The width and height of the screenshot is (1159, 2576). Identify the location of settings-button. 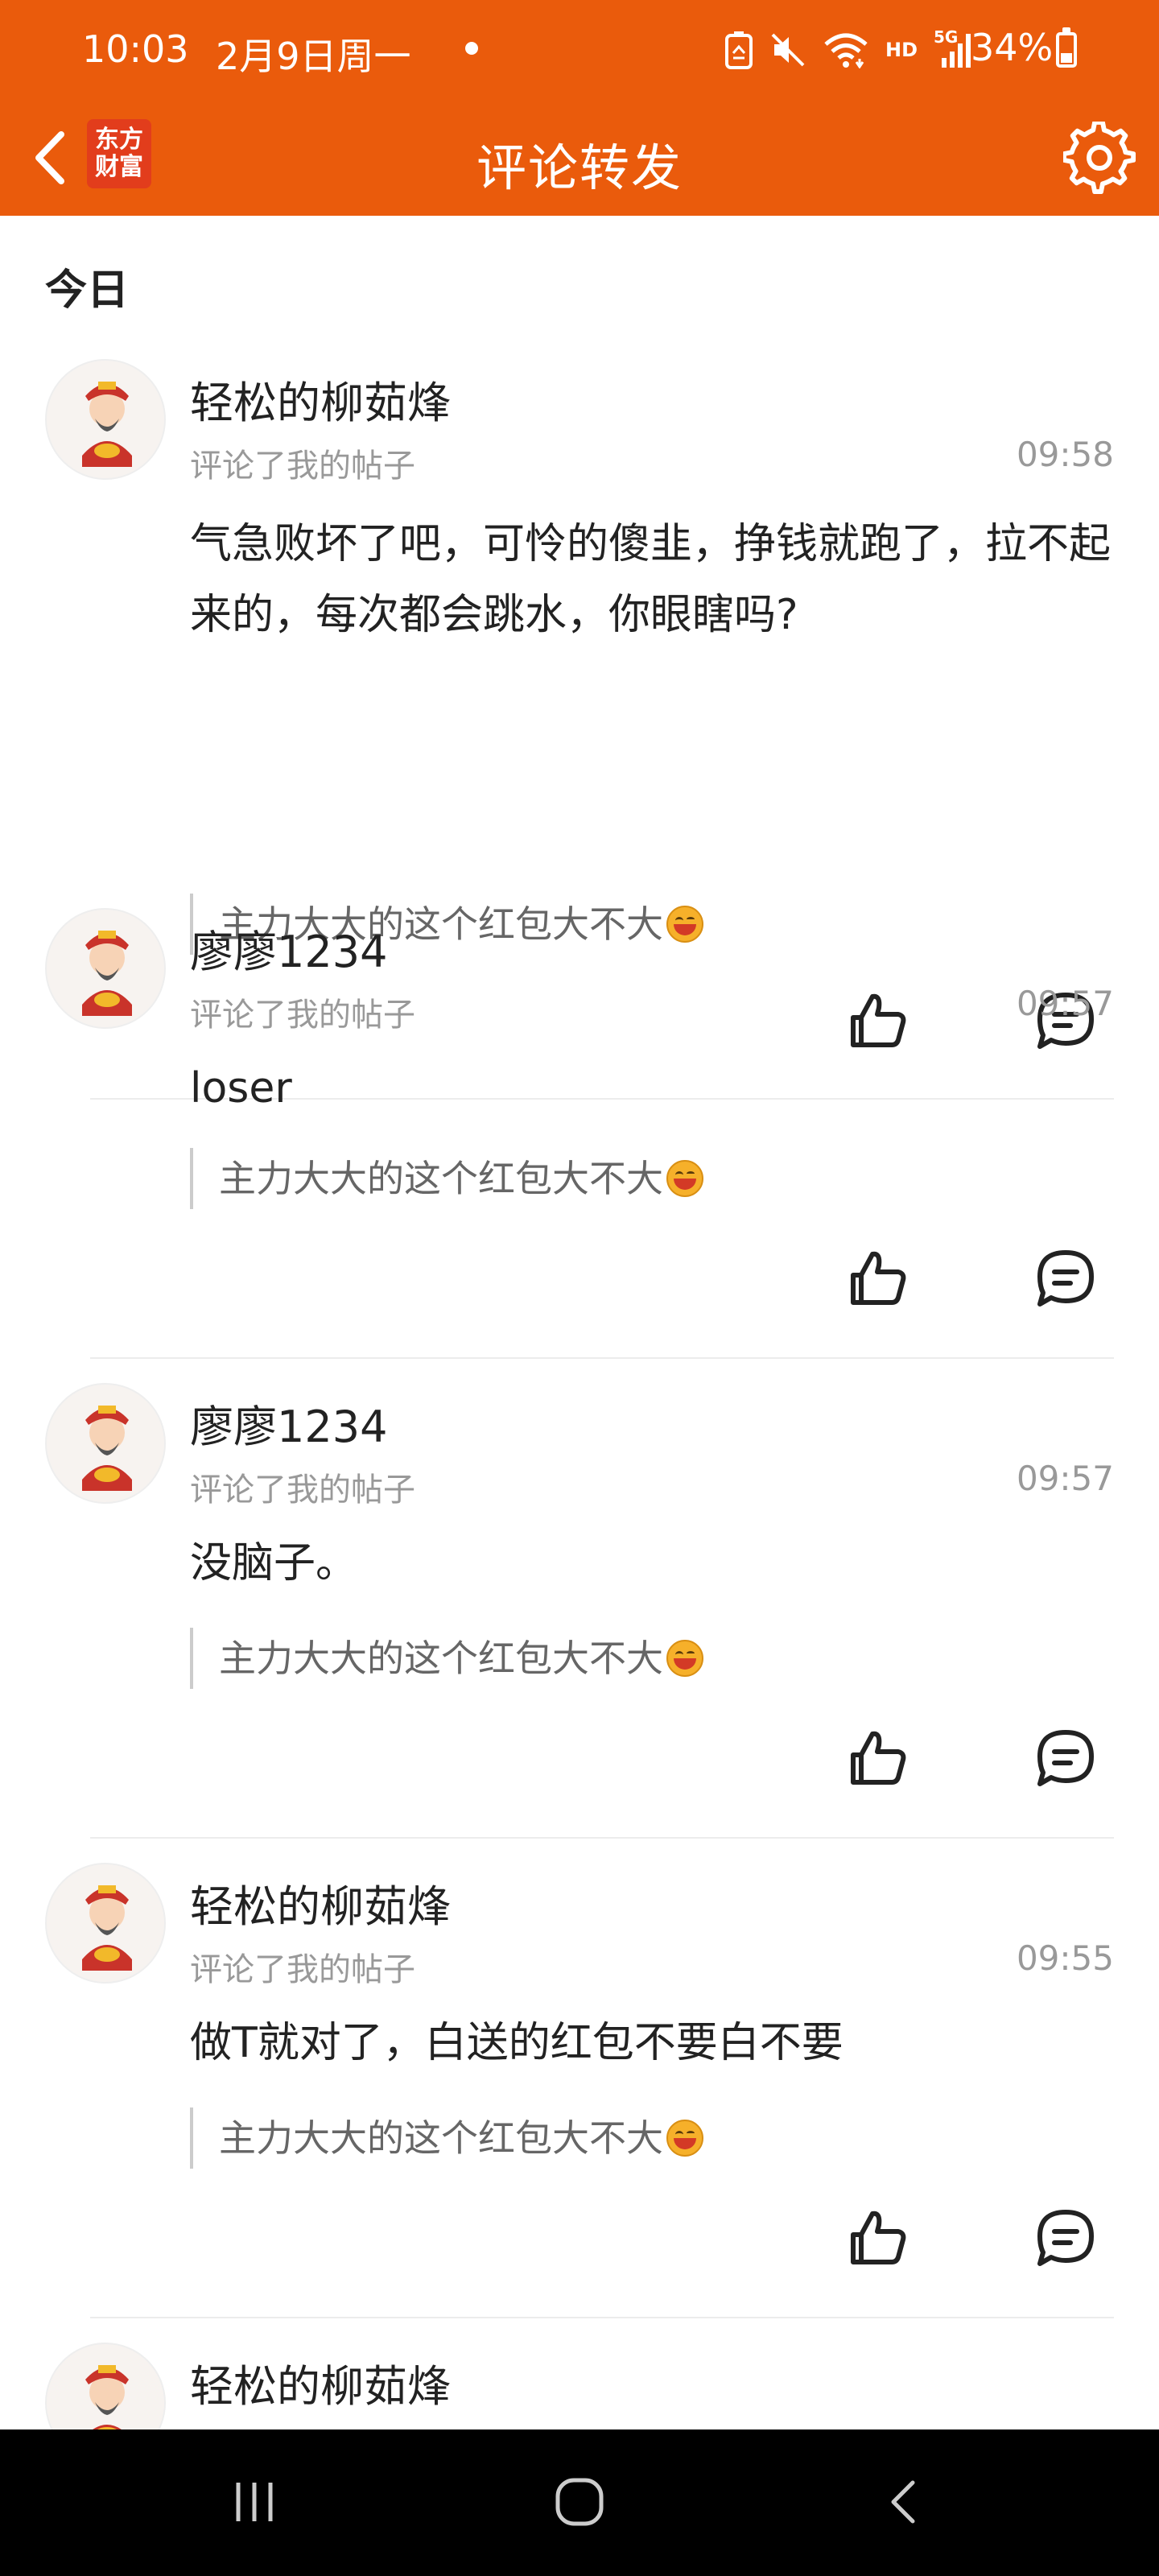
(1099, 158).